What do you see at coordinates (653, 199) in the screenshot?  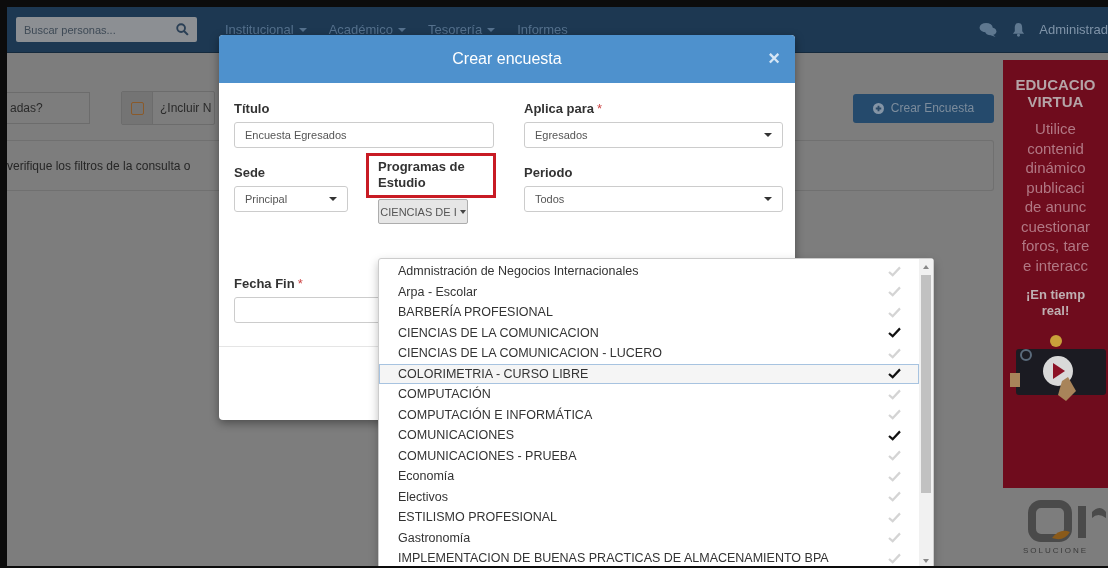 I see `period-select: Todos` at bounding box center [653, 199].